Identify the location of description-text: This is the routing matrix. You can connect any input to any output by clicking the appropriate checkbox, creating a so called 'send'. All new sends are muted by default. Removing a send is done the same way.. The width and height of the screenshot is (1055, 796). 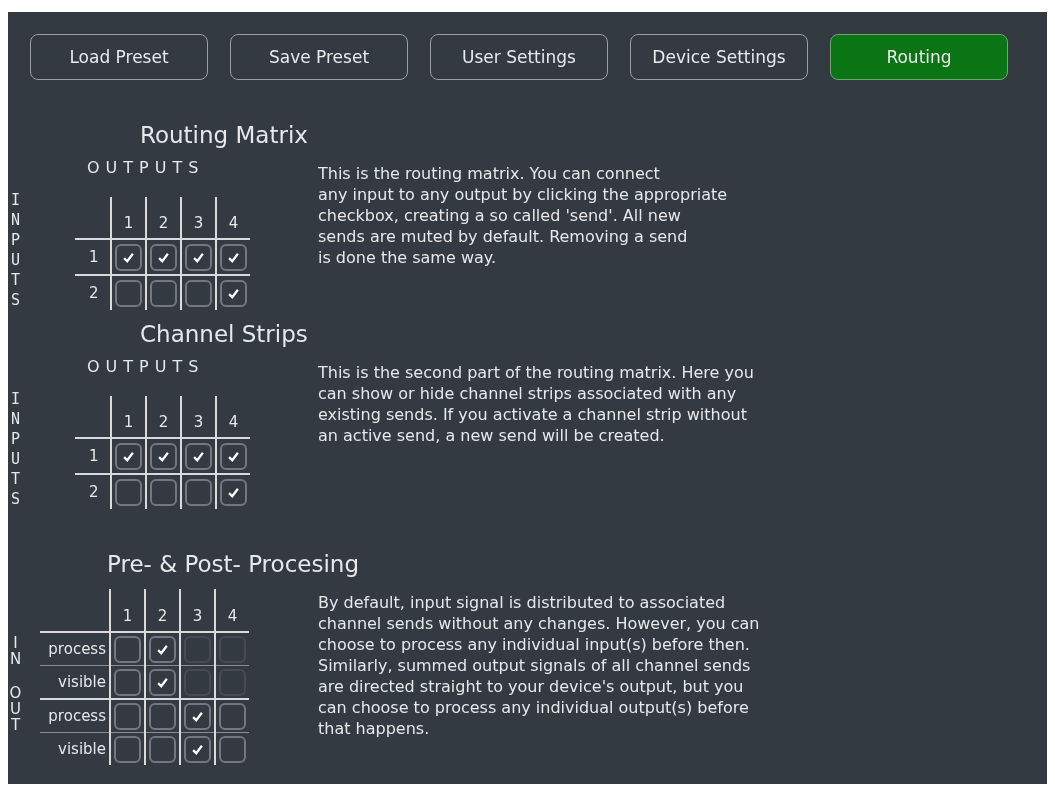
(523, 216).